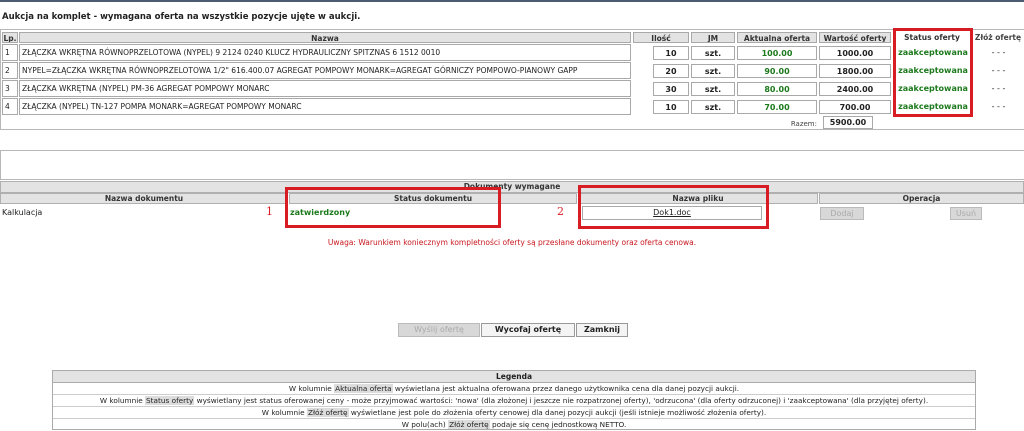 The width and height of the screenshot is (1024, 431). What do you see at coordinates (514, 377) in the screenshot?
I see `legend-title: Legenda` at bounding box center [514, 377].